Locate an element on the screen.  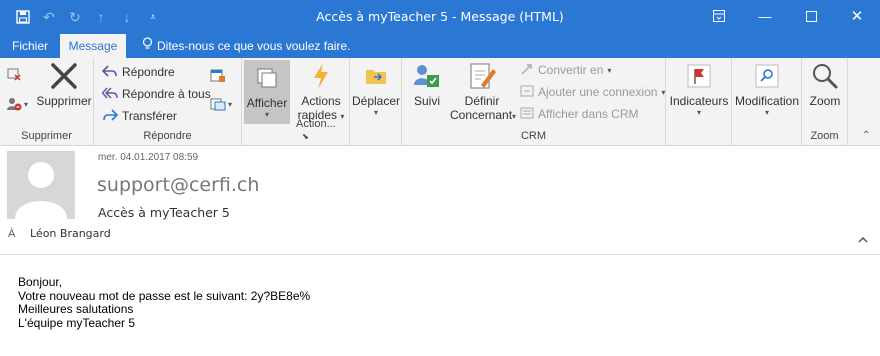
group-supprimer: ▾ Supprimer Supprimer is located at coordinates (47, 102).